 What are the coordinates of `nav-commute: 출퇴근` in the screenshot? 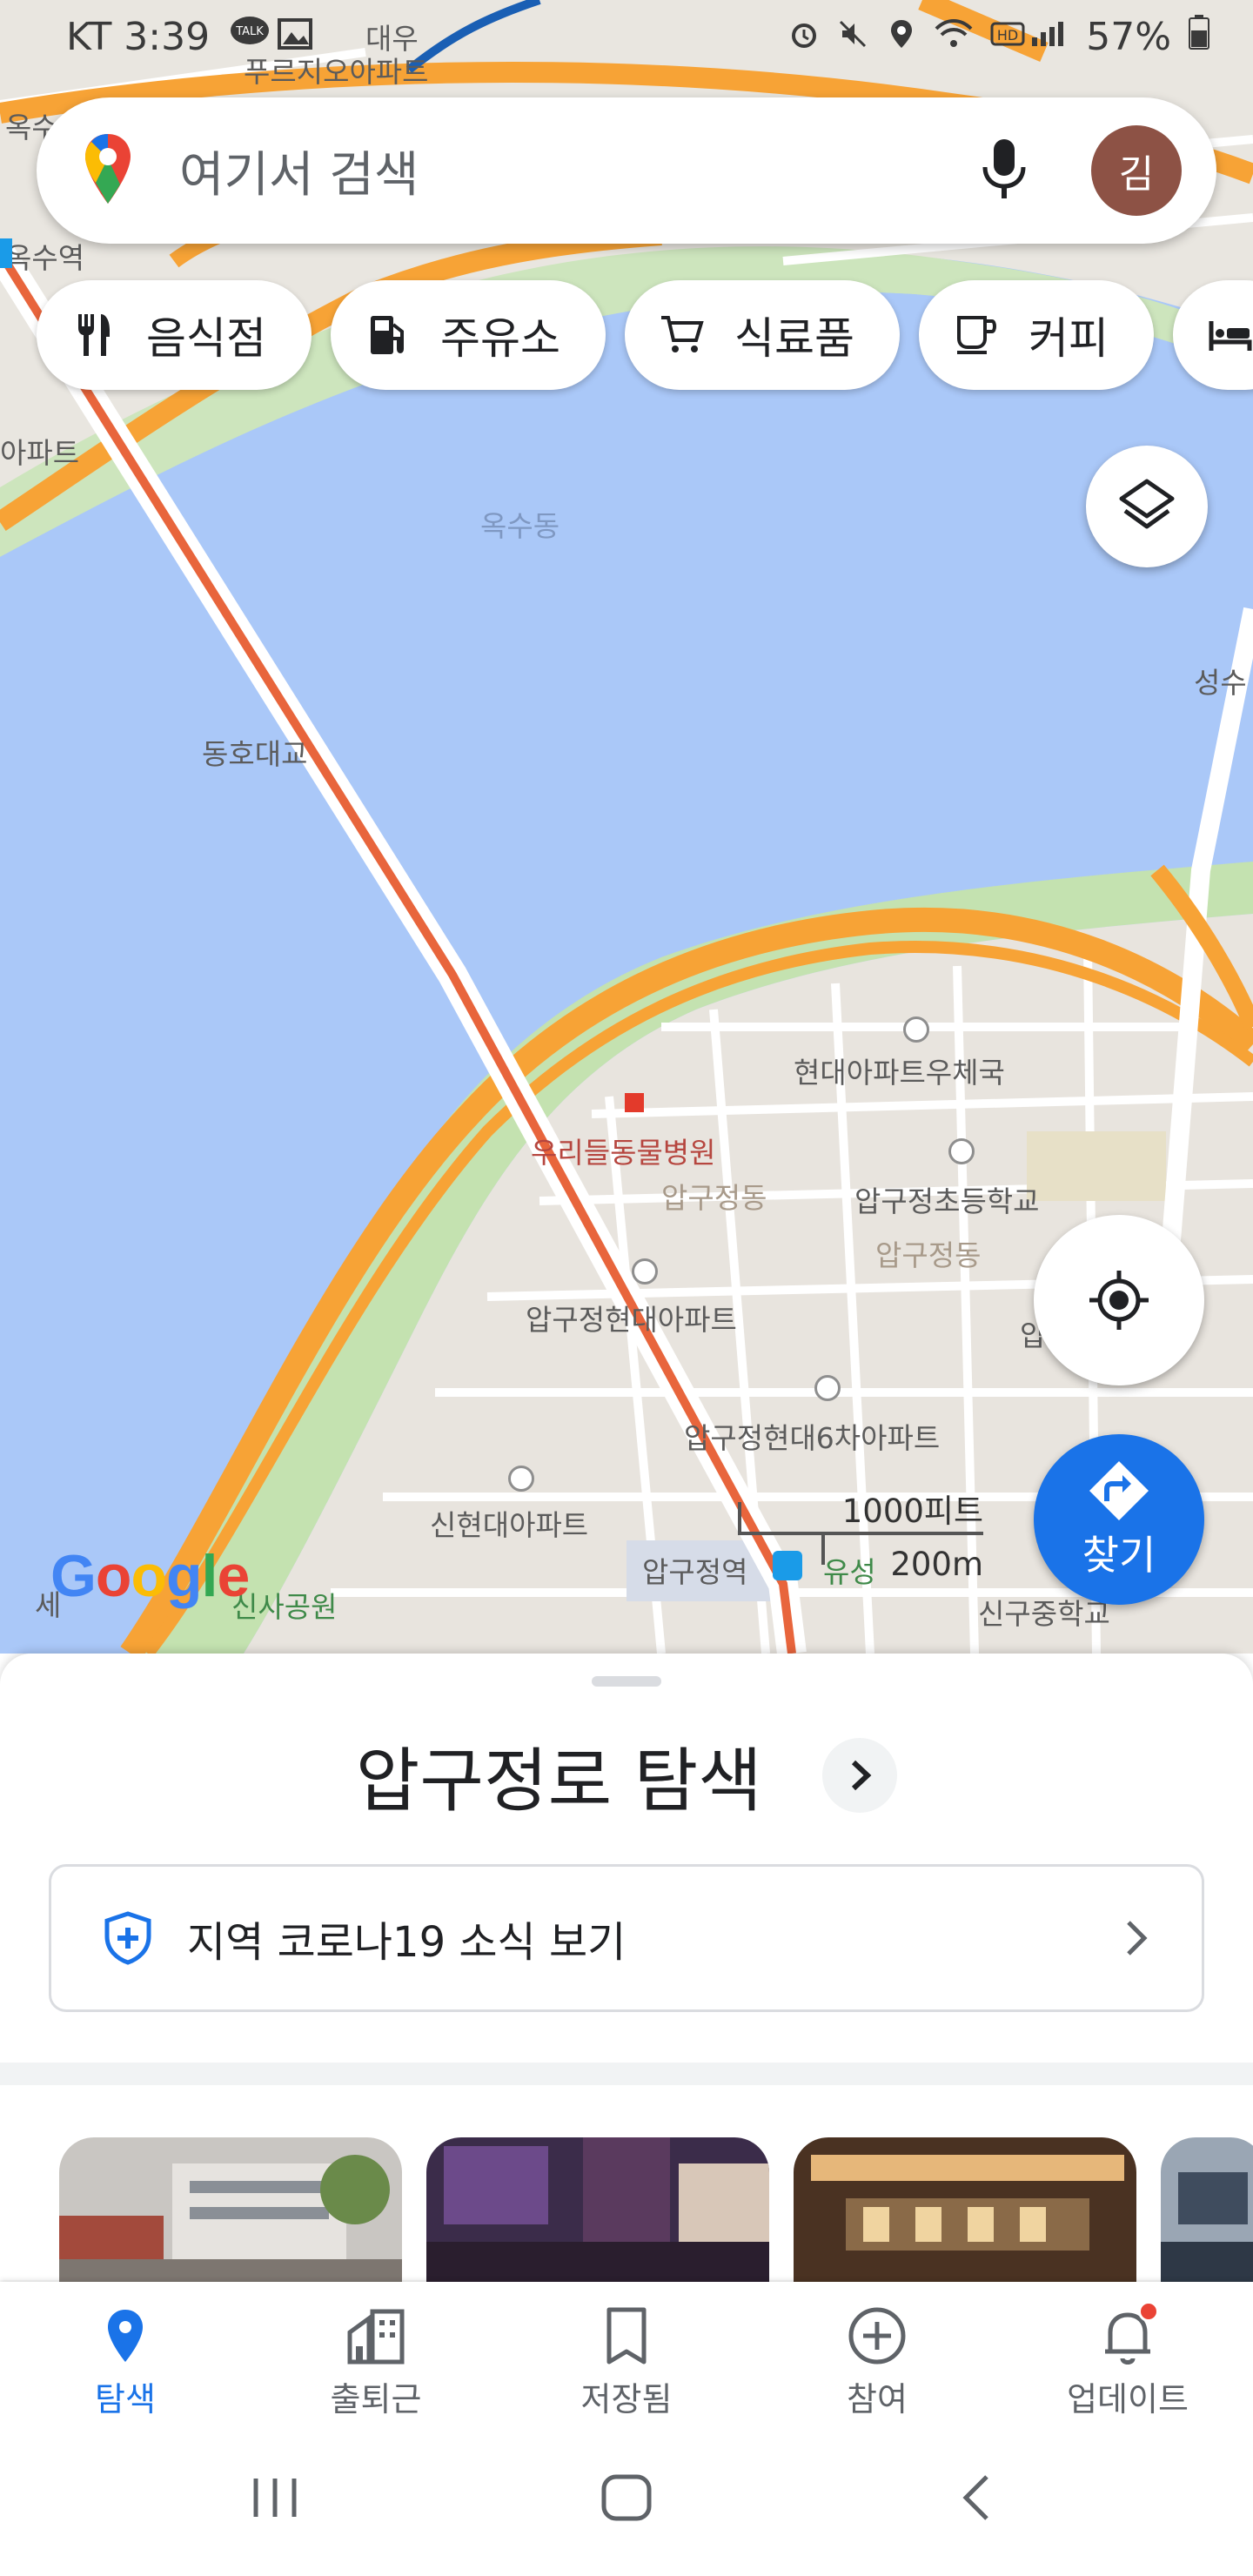 It's located at (376, 2355).